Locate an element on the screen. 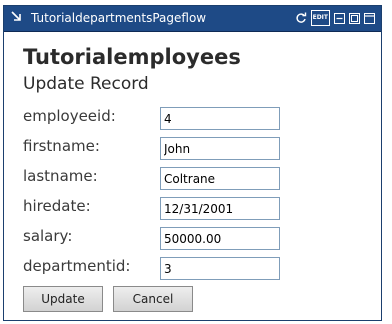 This screenshot has width=392, height=324. portlet-title: TutorialdepartmentsPageflow is located at coordinates (119, 18).